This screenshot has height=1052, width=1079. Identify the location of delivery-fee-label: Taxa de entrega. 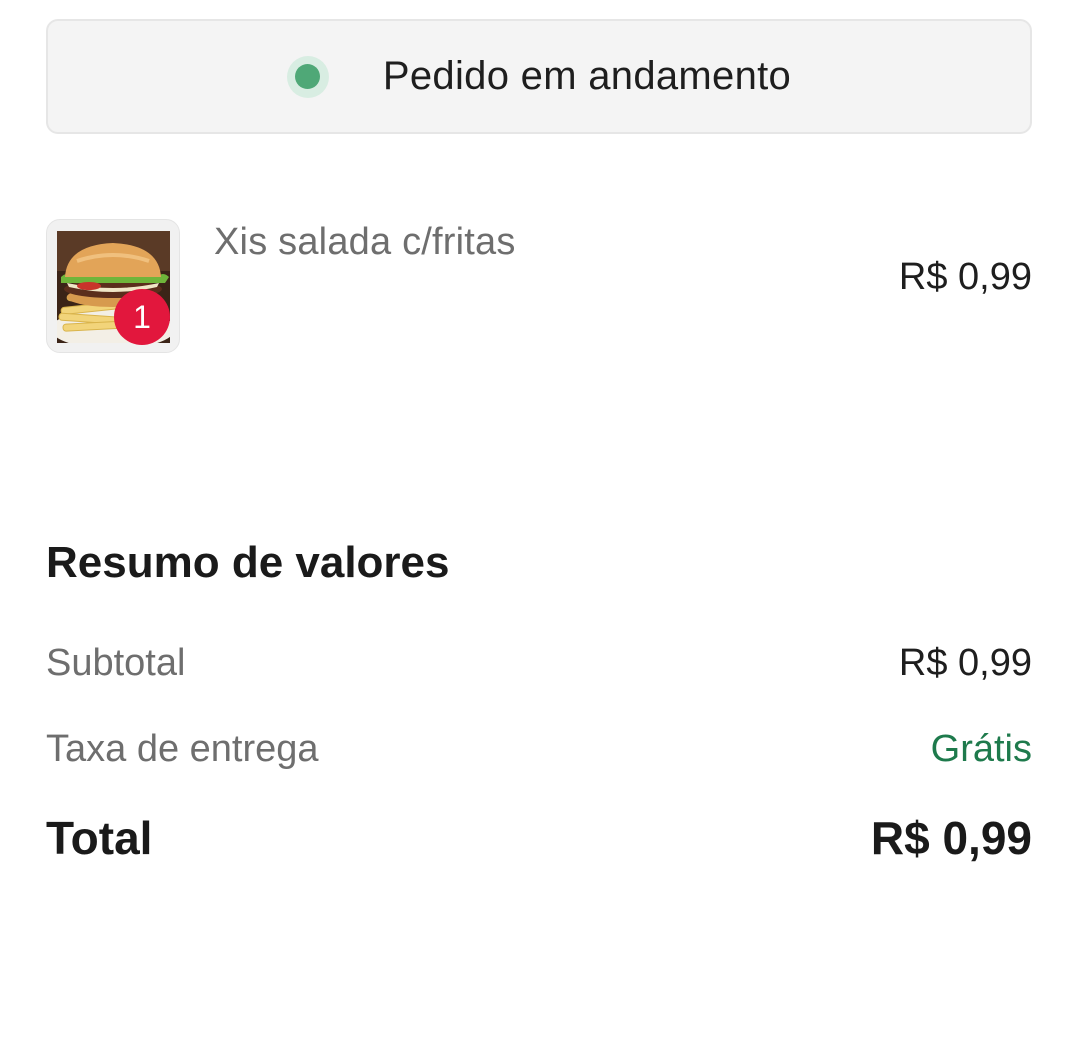
(182, 749).